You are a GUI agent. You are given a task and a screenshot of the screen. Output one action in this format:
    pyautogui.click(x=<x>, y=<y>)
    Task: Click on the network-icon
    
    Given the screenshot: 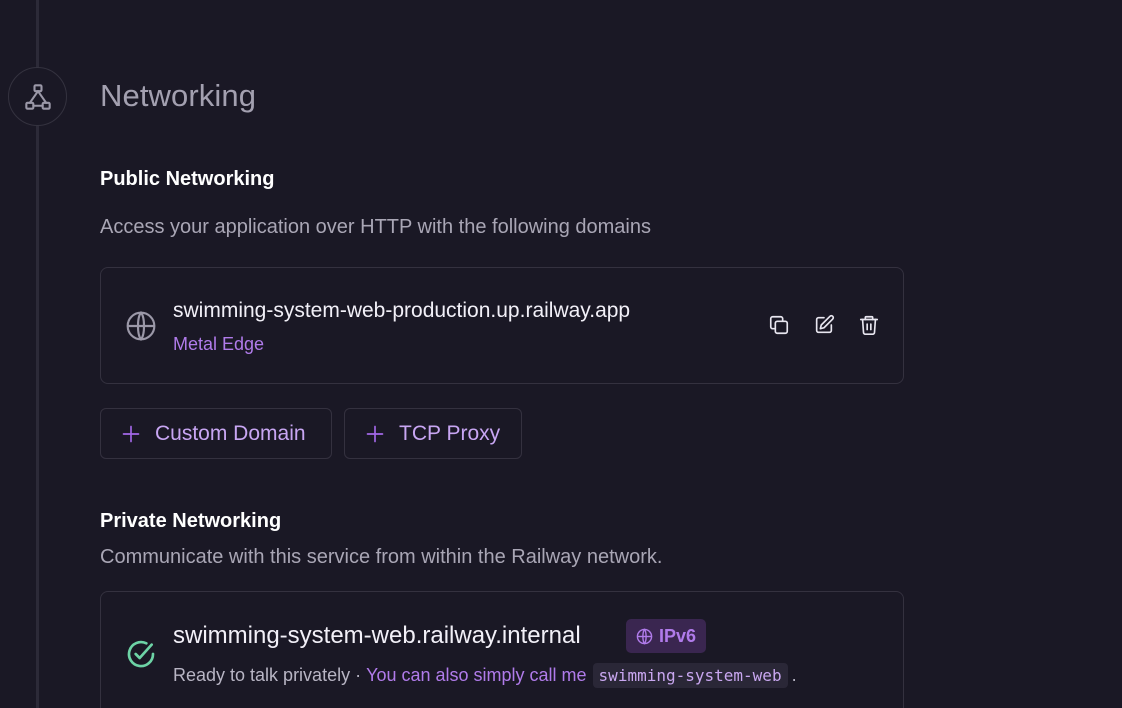 What is the action you would take?
    pyautogui.click(x=37, y=96)
    